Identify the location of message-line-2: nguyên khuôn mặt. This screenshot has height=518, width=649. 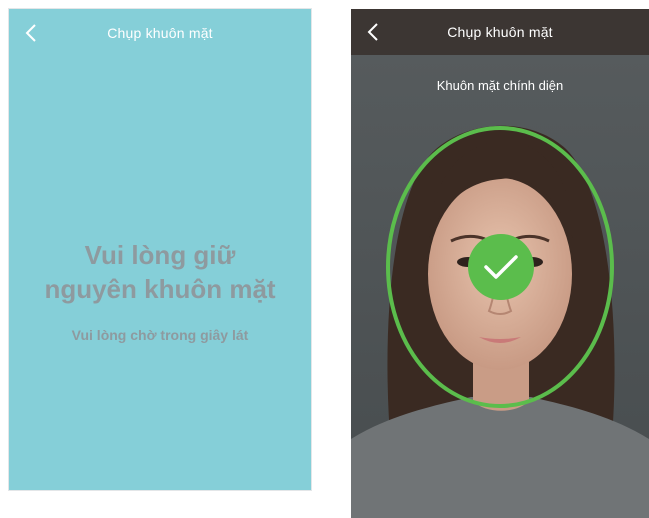
(160, 289).